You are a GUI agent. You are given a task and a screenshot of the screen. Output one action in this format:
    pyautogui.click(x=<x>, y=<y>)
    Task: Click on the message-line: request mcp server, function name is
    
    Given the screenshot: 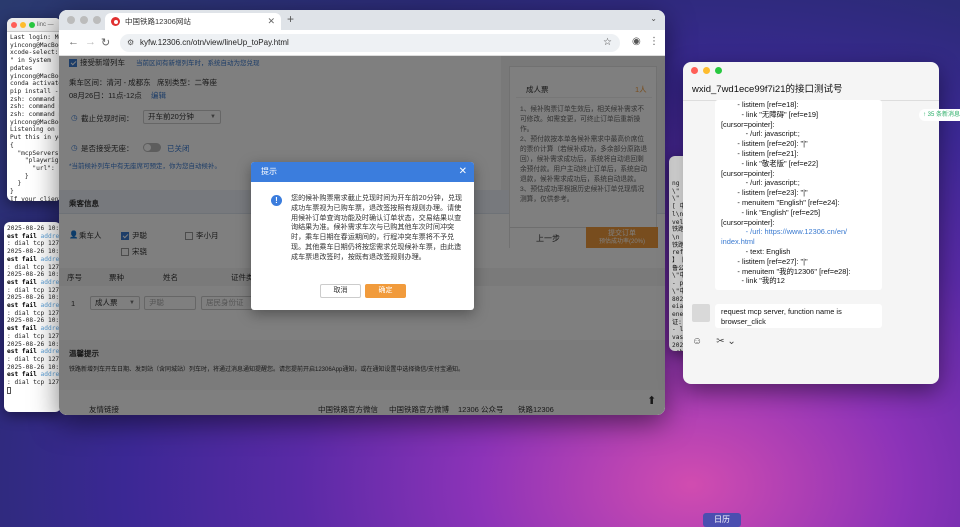 What is the action you would take?
    pyautogui.click(x=781, y=311)
    